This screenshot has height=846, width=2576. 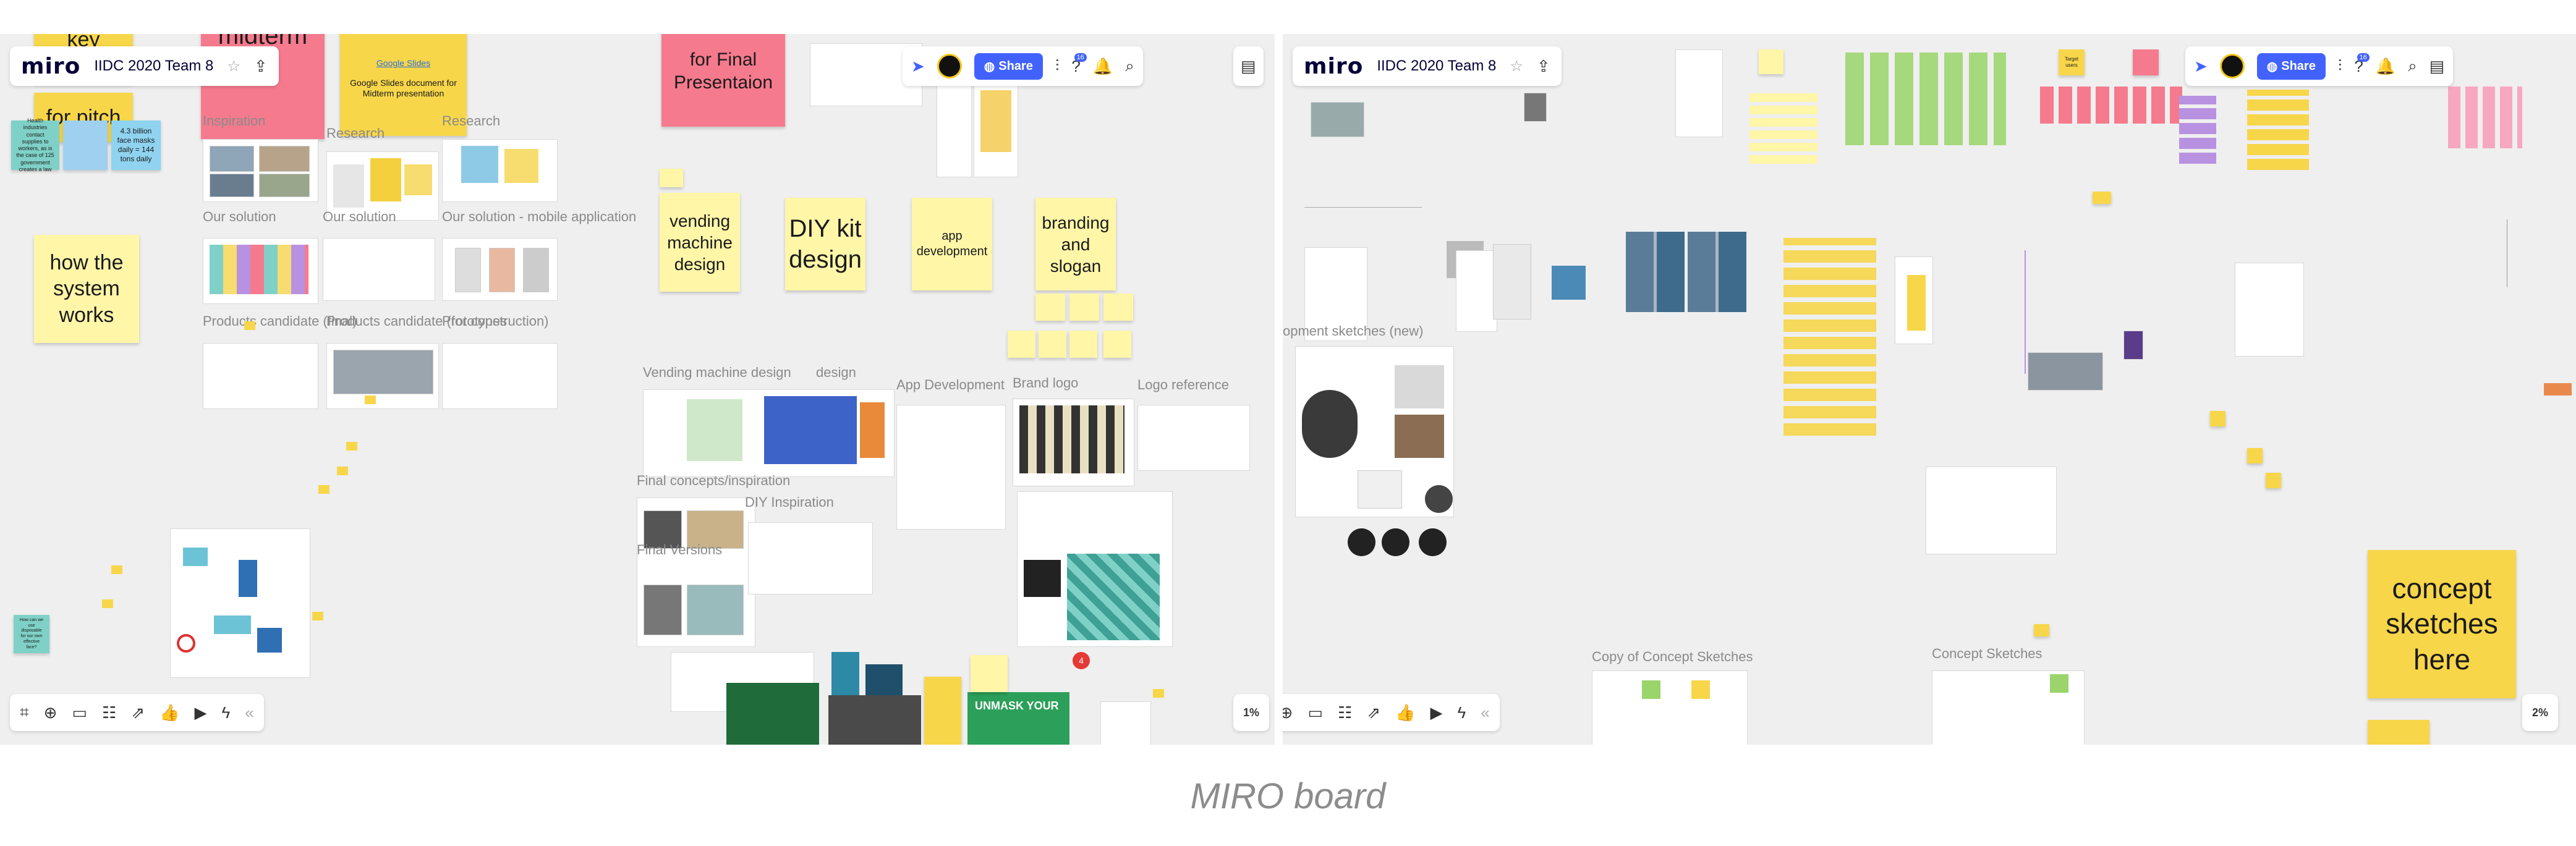 What do you see at coordinates (769, 433) in the screenshot?
I see `frame-vending-design` at bounding box center [769, 433].